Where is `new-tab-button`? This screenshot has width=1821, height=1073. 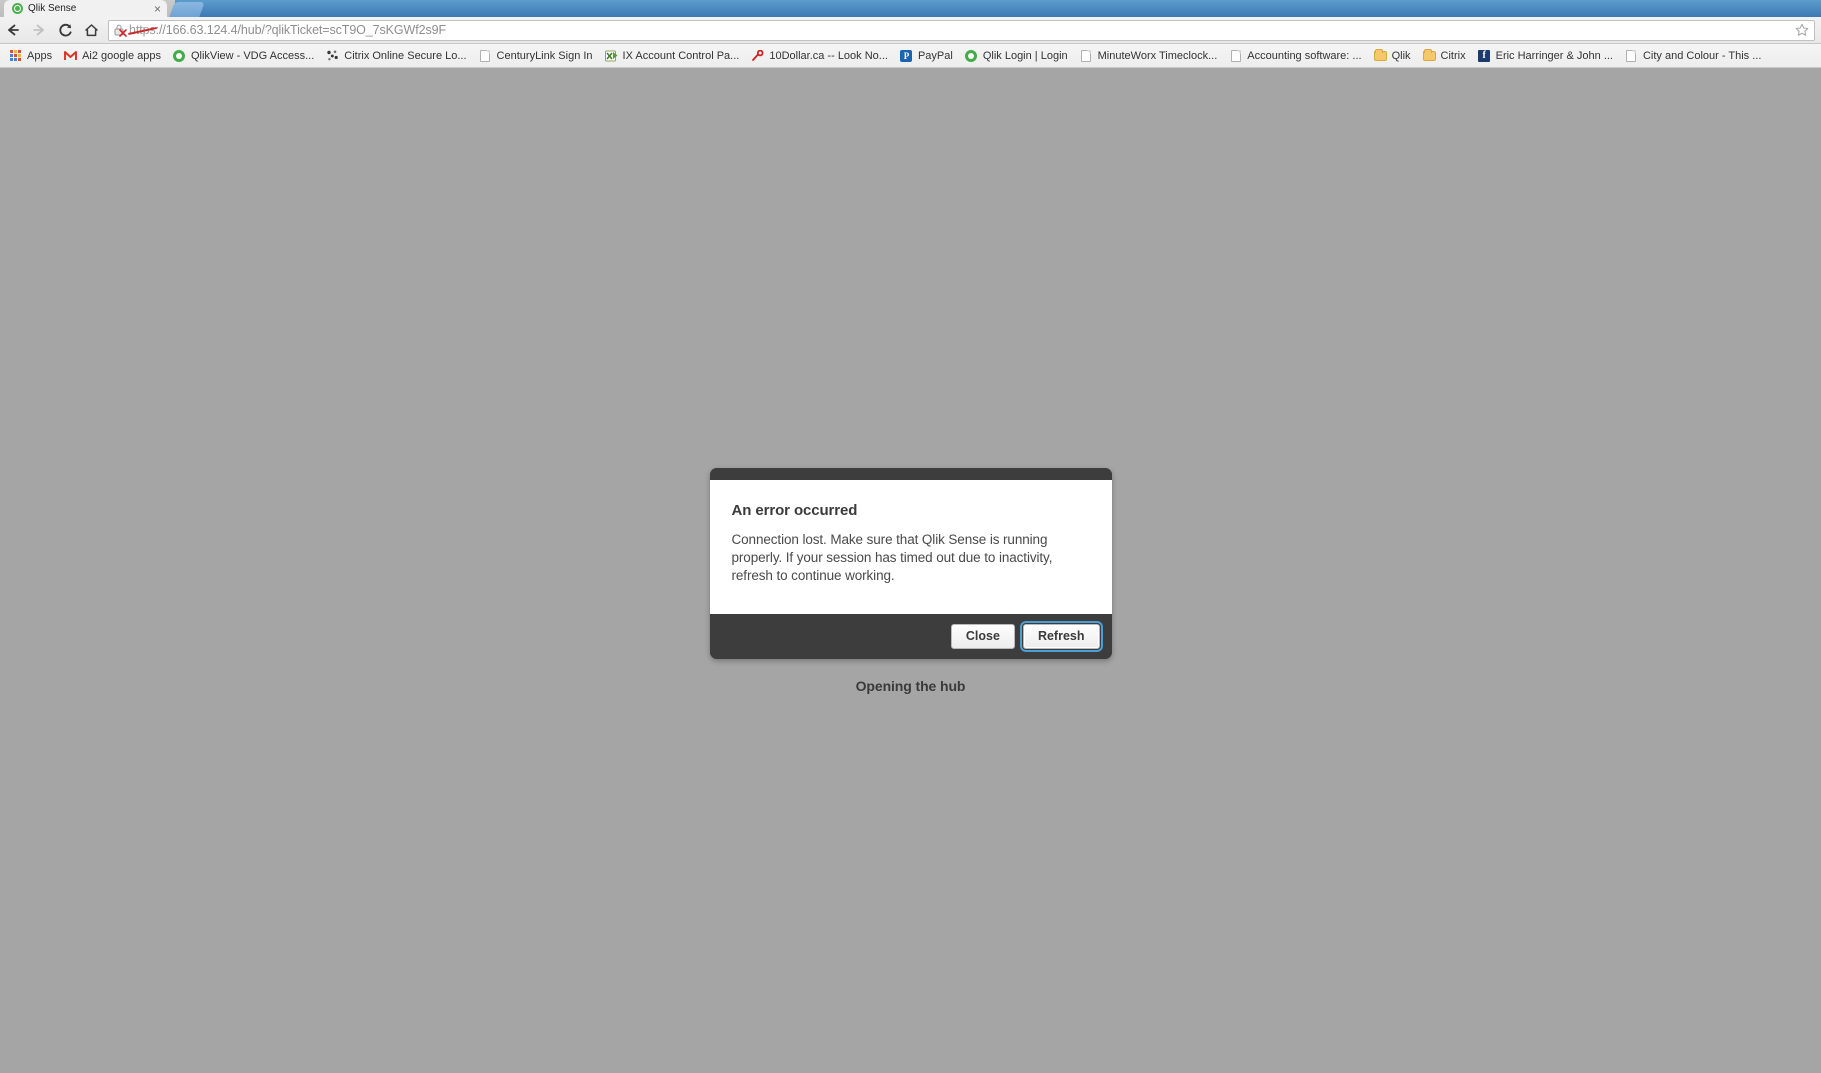
new-tab-button is located at coordinates (187, 9).